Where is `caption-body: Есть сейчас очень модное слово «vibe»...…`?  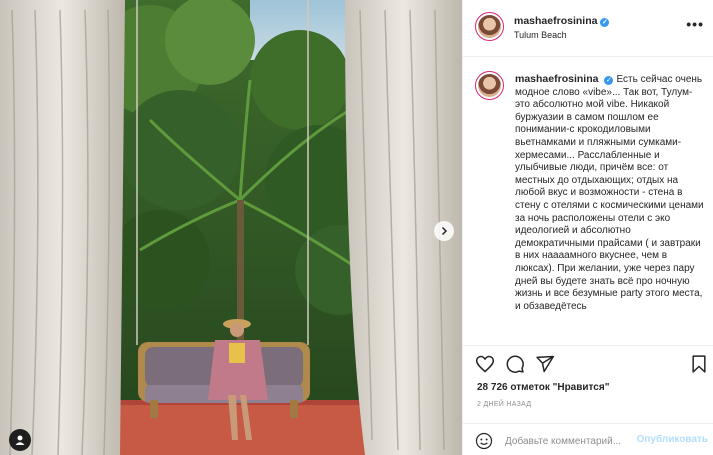
caption-body: Есть сейчас очень модное слово «vibe»...… is located at coordinates (609, 193).